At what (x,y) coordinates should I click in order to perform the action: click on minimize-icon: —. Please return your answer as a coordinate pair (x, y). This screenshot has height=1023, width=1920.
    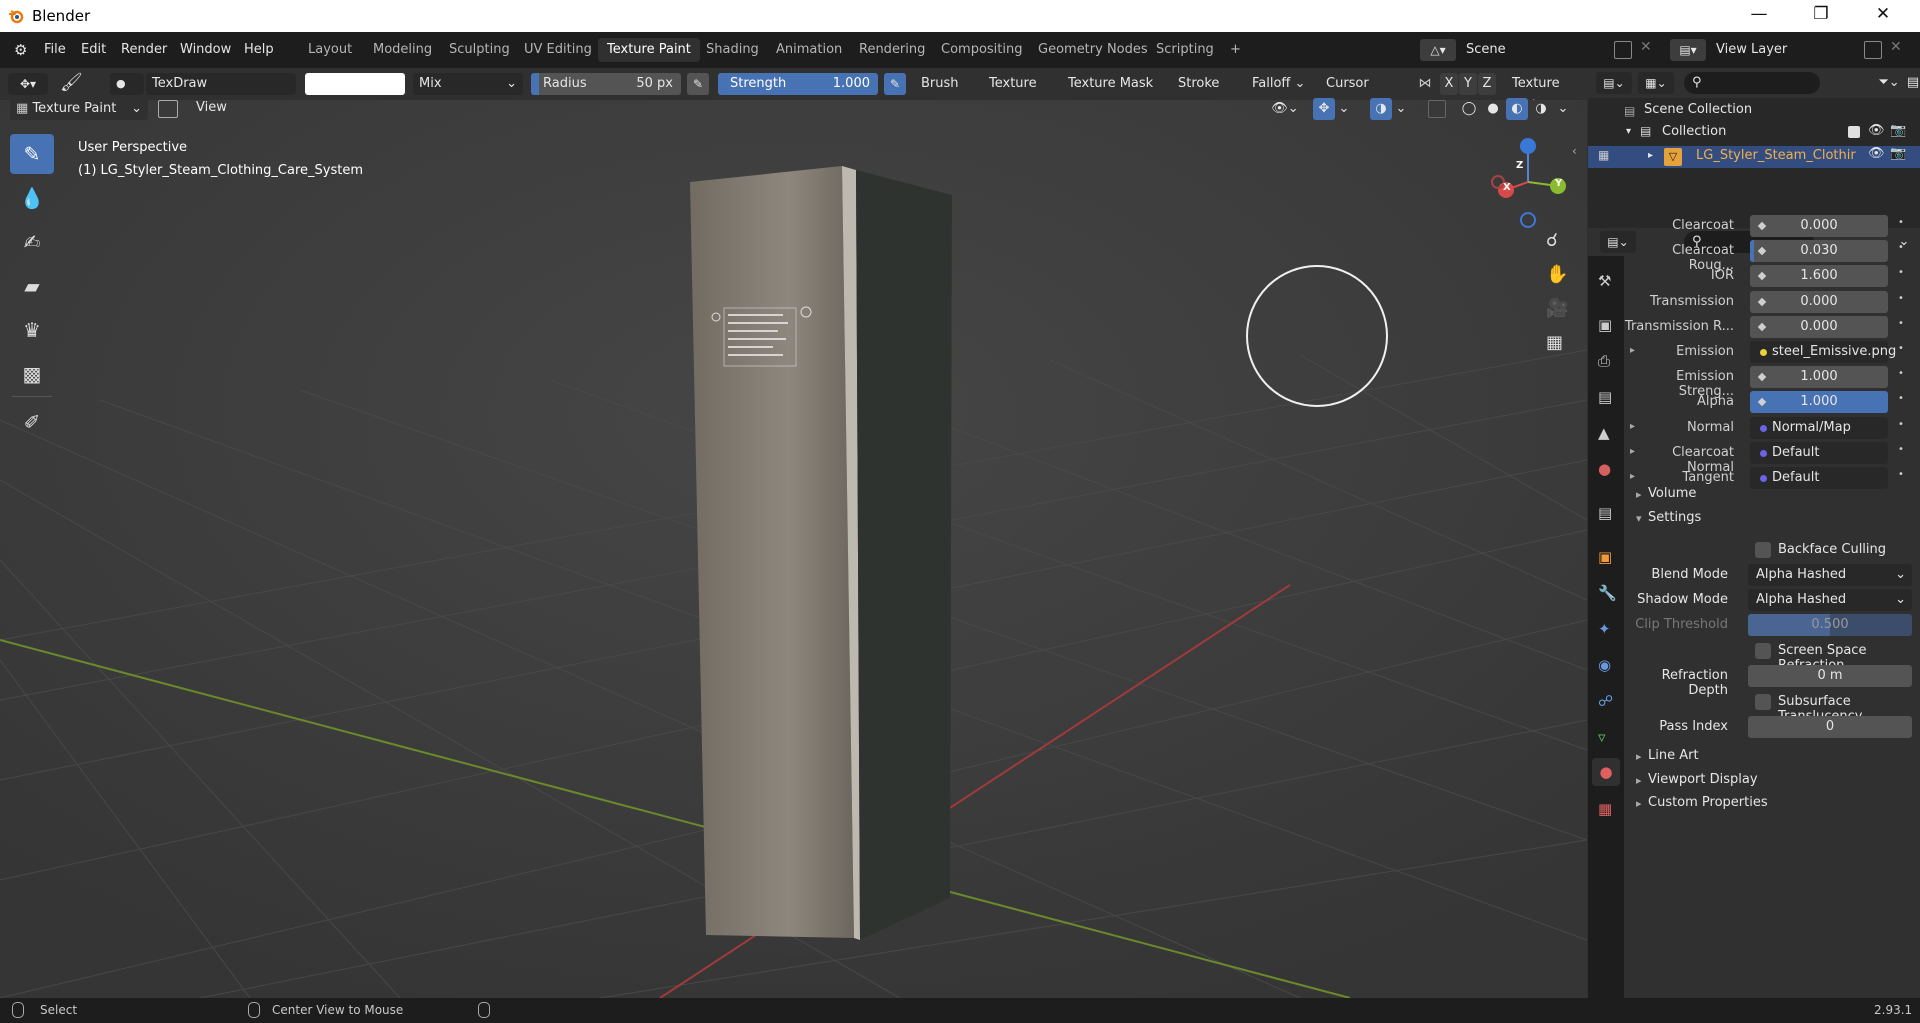
    Looking at the image, I should click on (1759, 16).